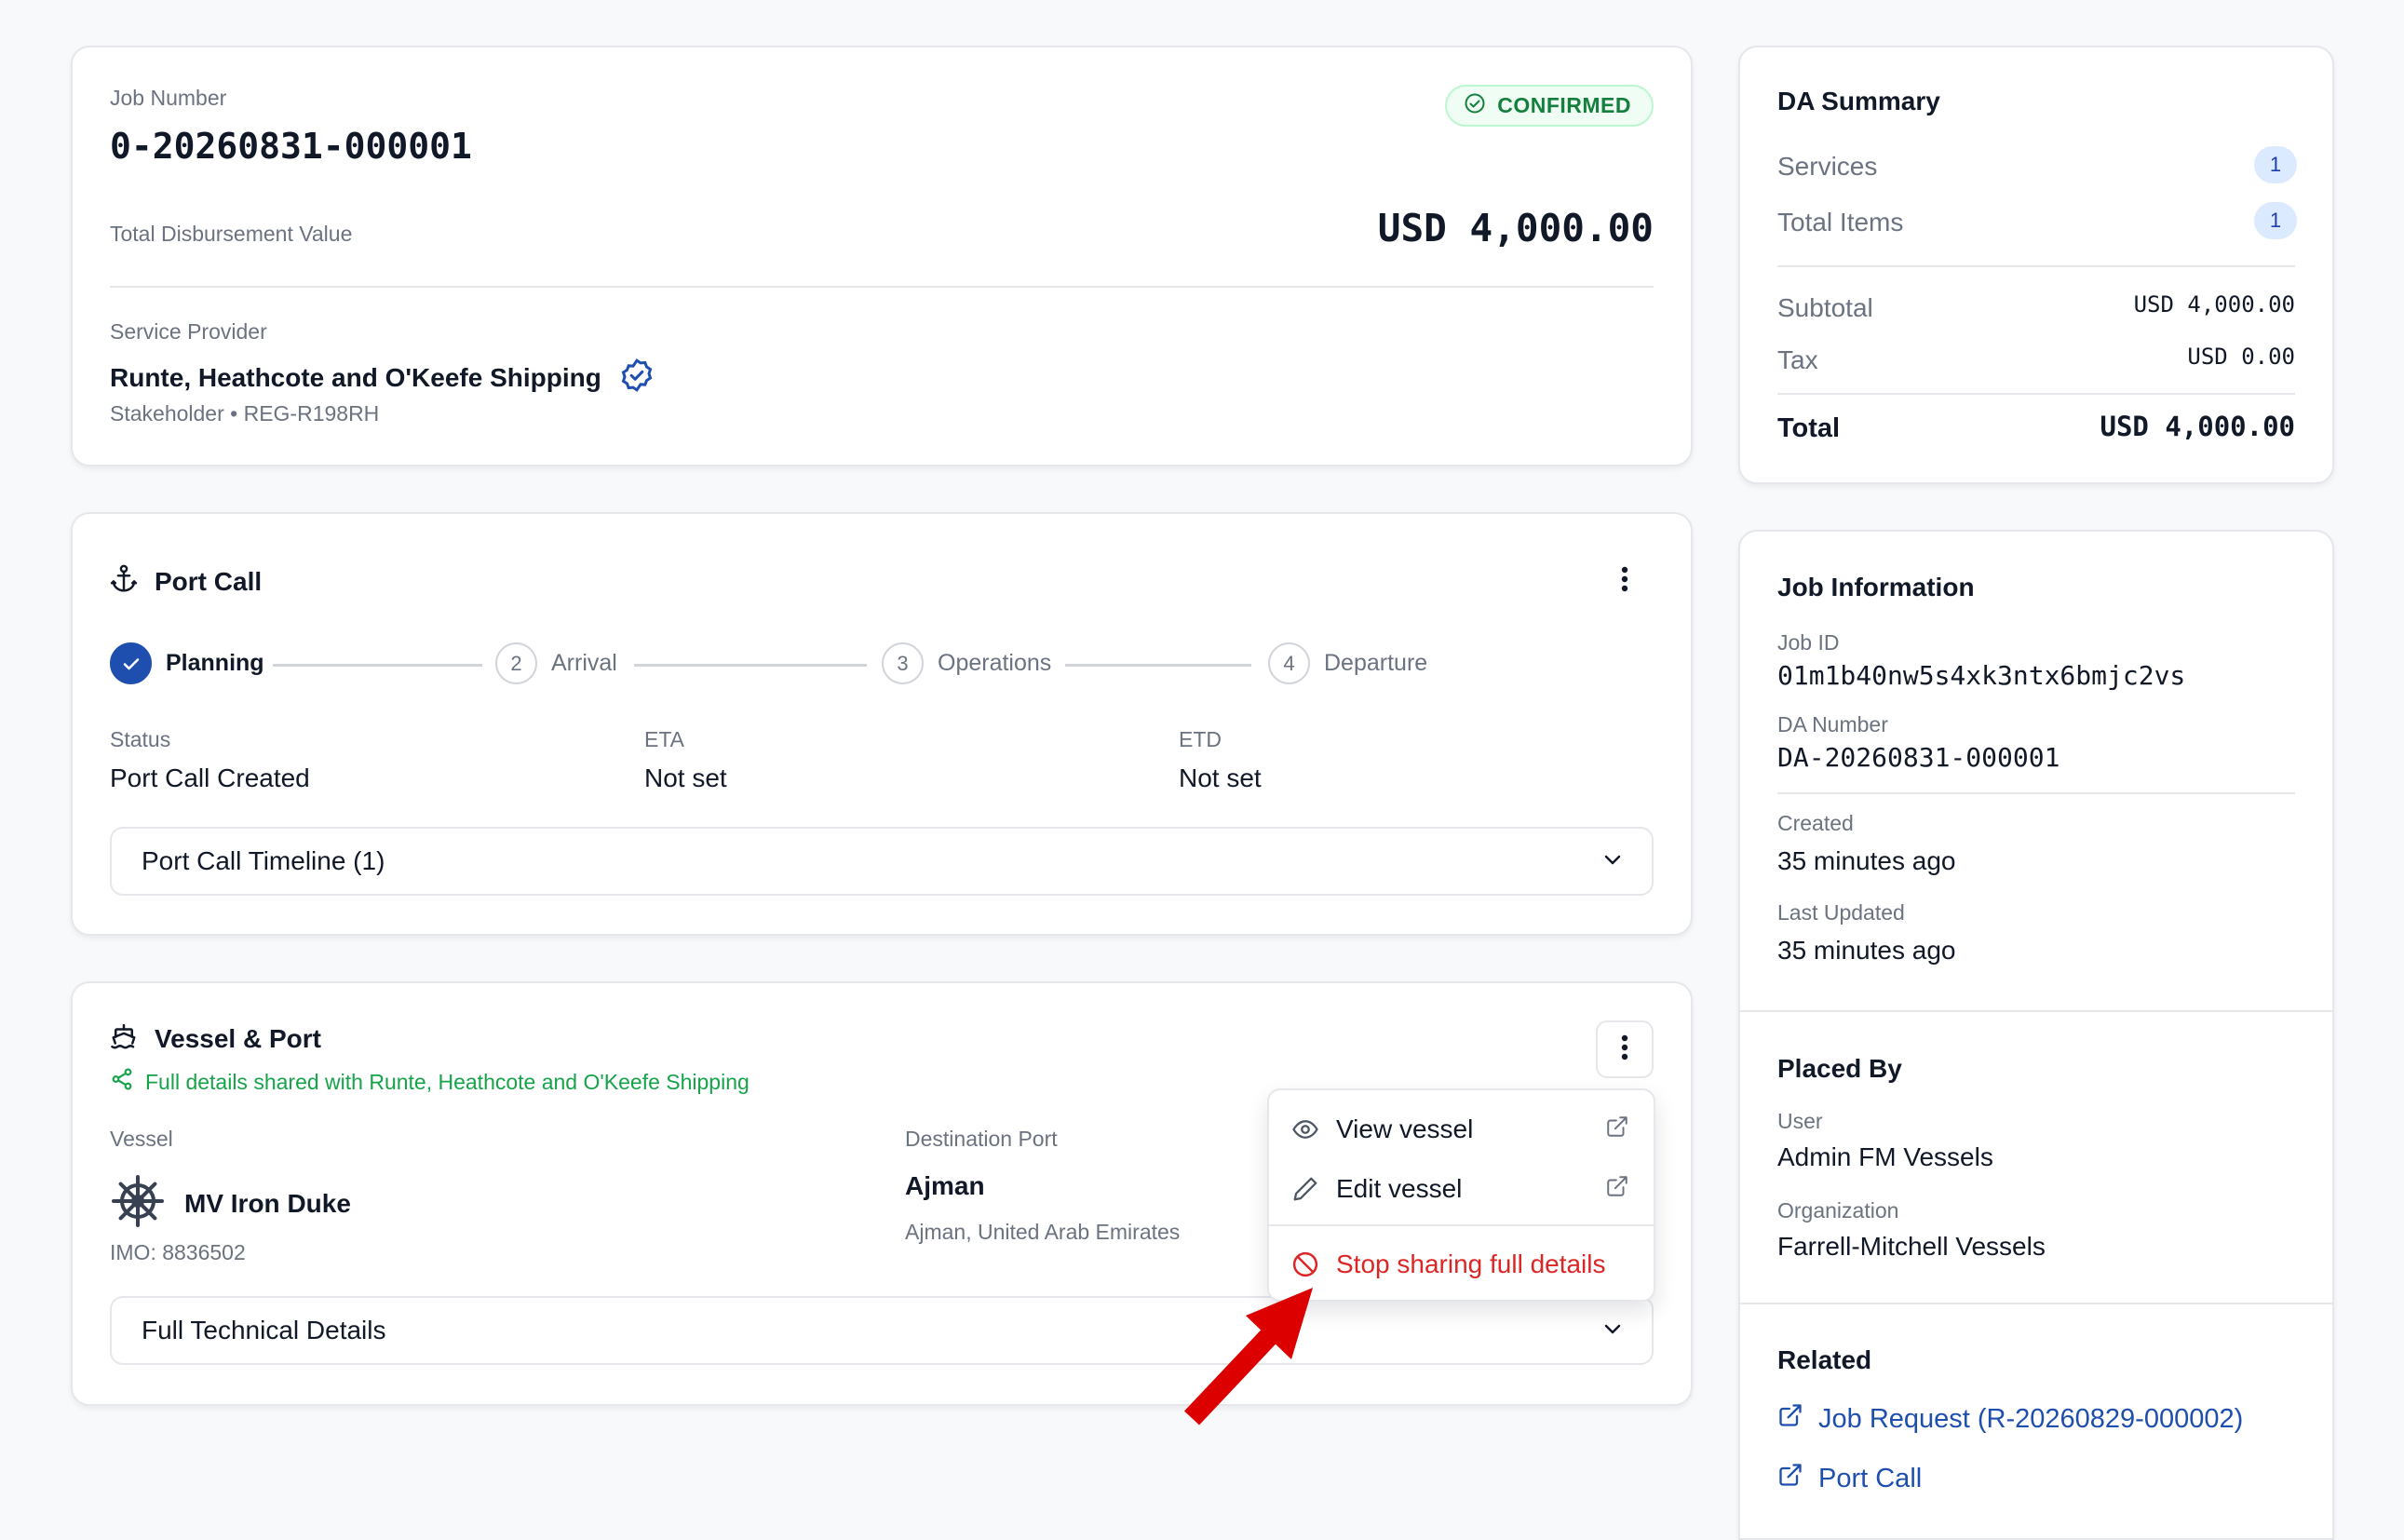  Describe the element at coordinates (1475, 106) in the screenshot. I see `check-circle-icon` at that location.